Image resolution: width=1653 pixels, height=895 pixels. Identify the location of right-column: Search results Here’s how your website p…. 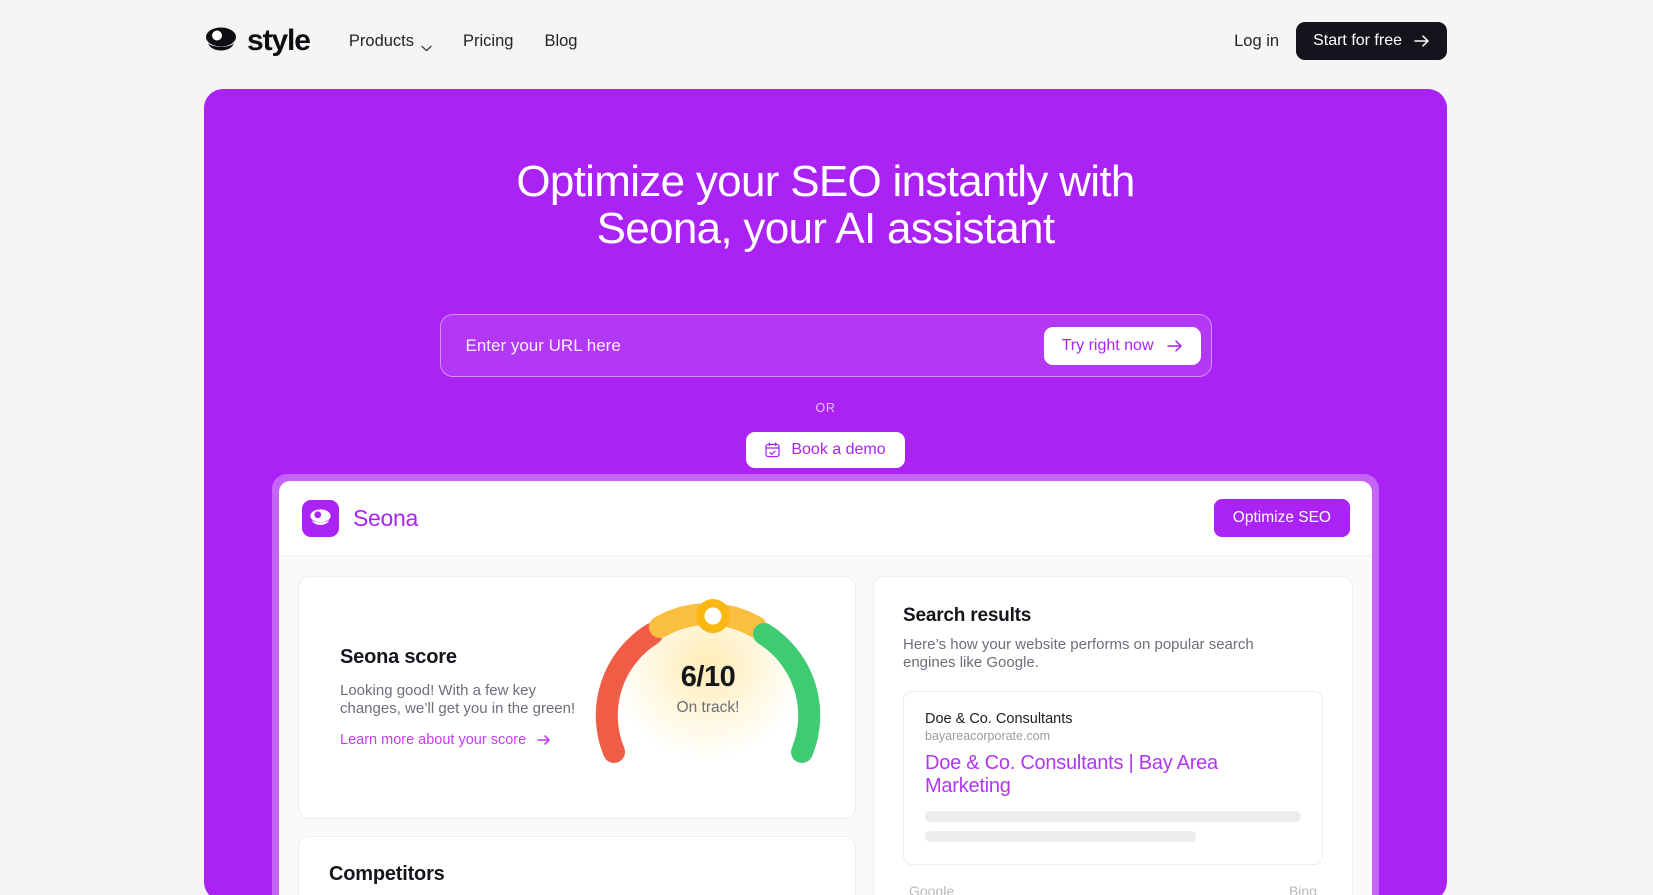
(1113, 735).